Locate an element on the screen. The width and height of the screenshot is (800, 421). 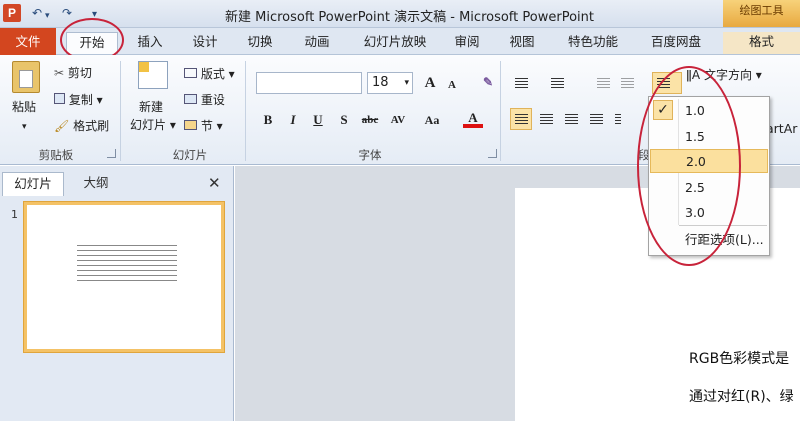
bullets-button is located at coordinates (521, 83).